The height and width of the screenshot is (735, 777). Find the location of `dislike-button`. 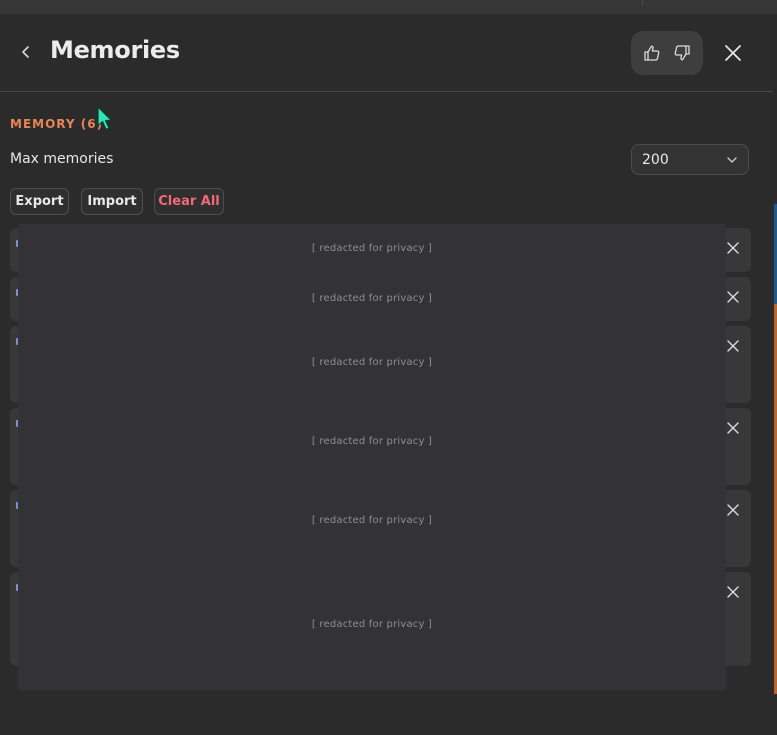

dislike-button is located at coordinates (682, 53).